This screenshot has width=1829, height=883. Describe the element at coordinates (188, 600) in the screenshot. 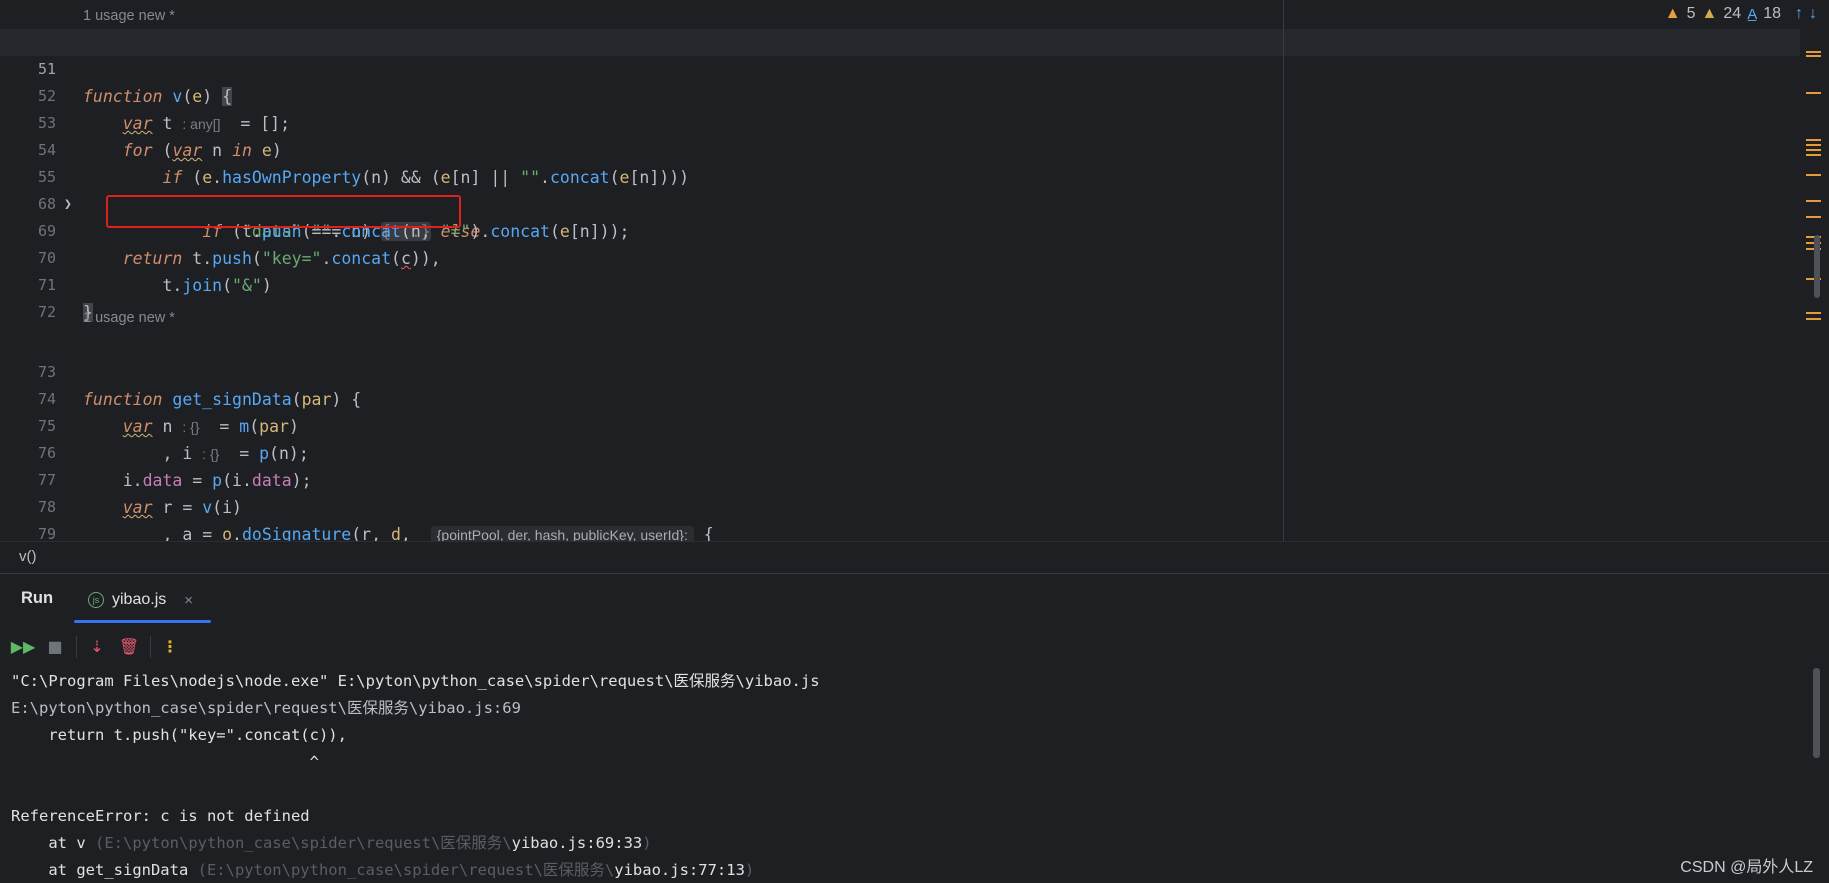

I see `close-icon: ×` at that location.